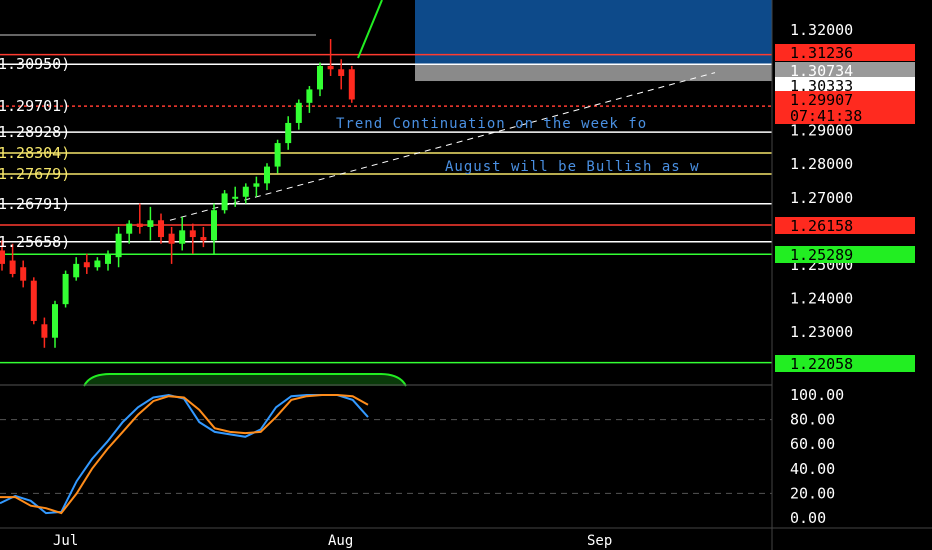 This screenshot has height=550, width=932. I want to click on level-label-left: 1.30950), so click(35, 64).